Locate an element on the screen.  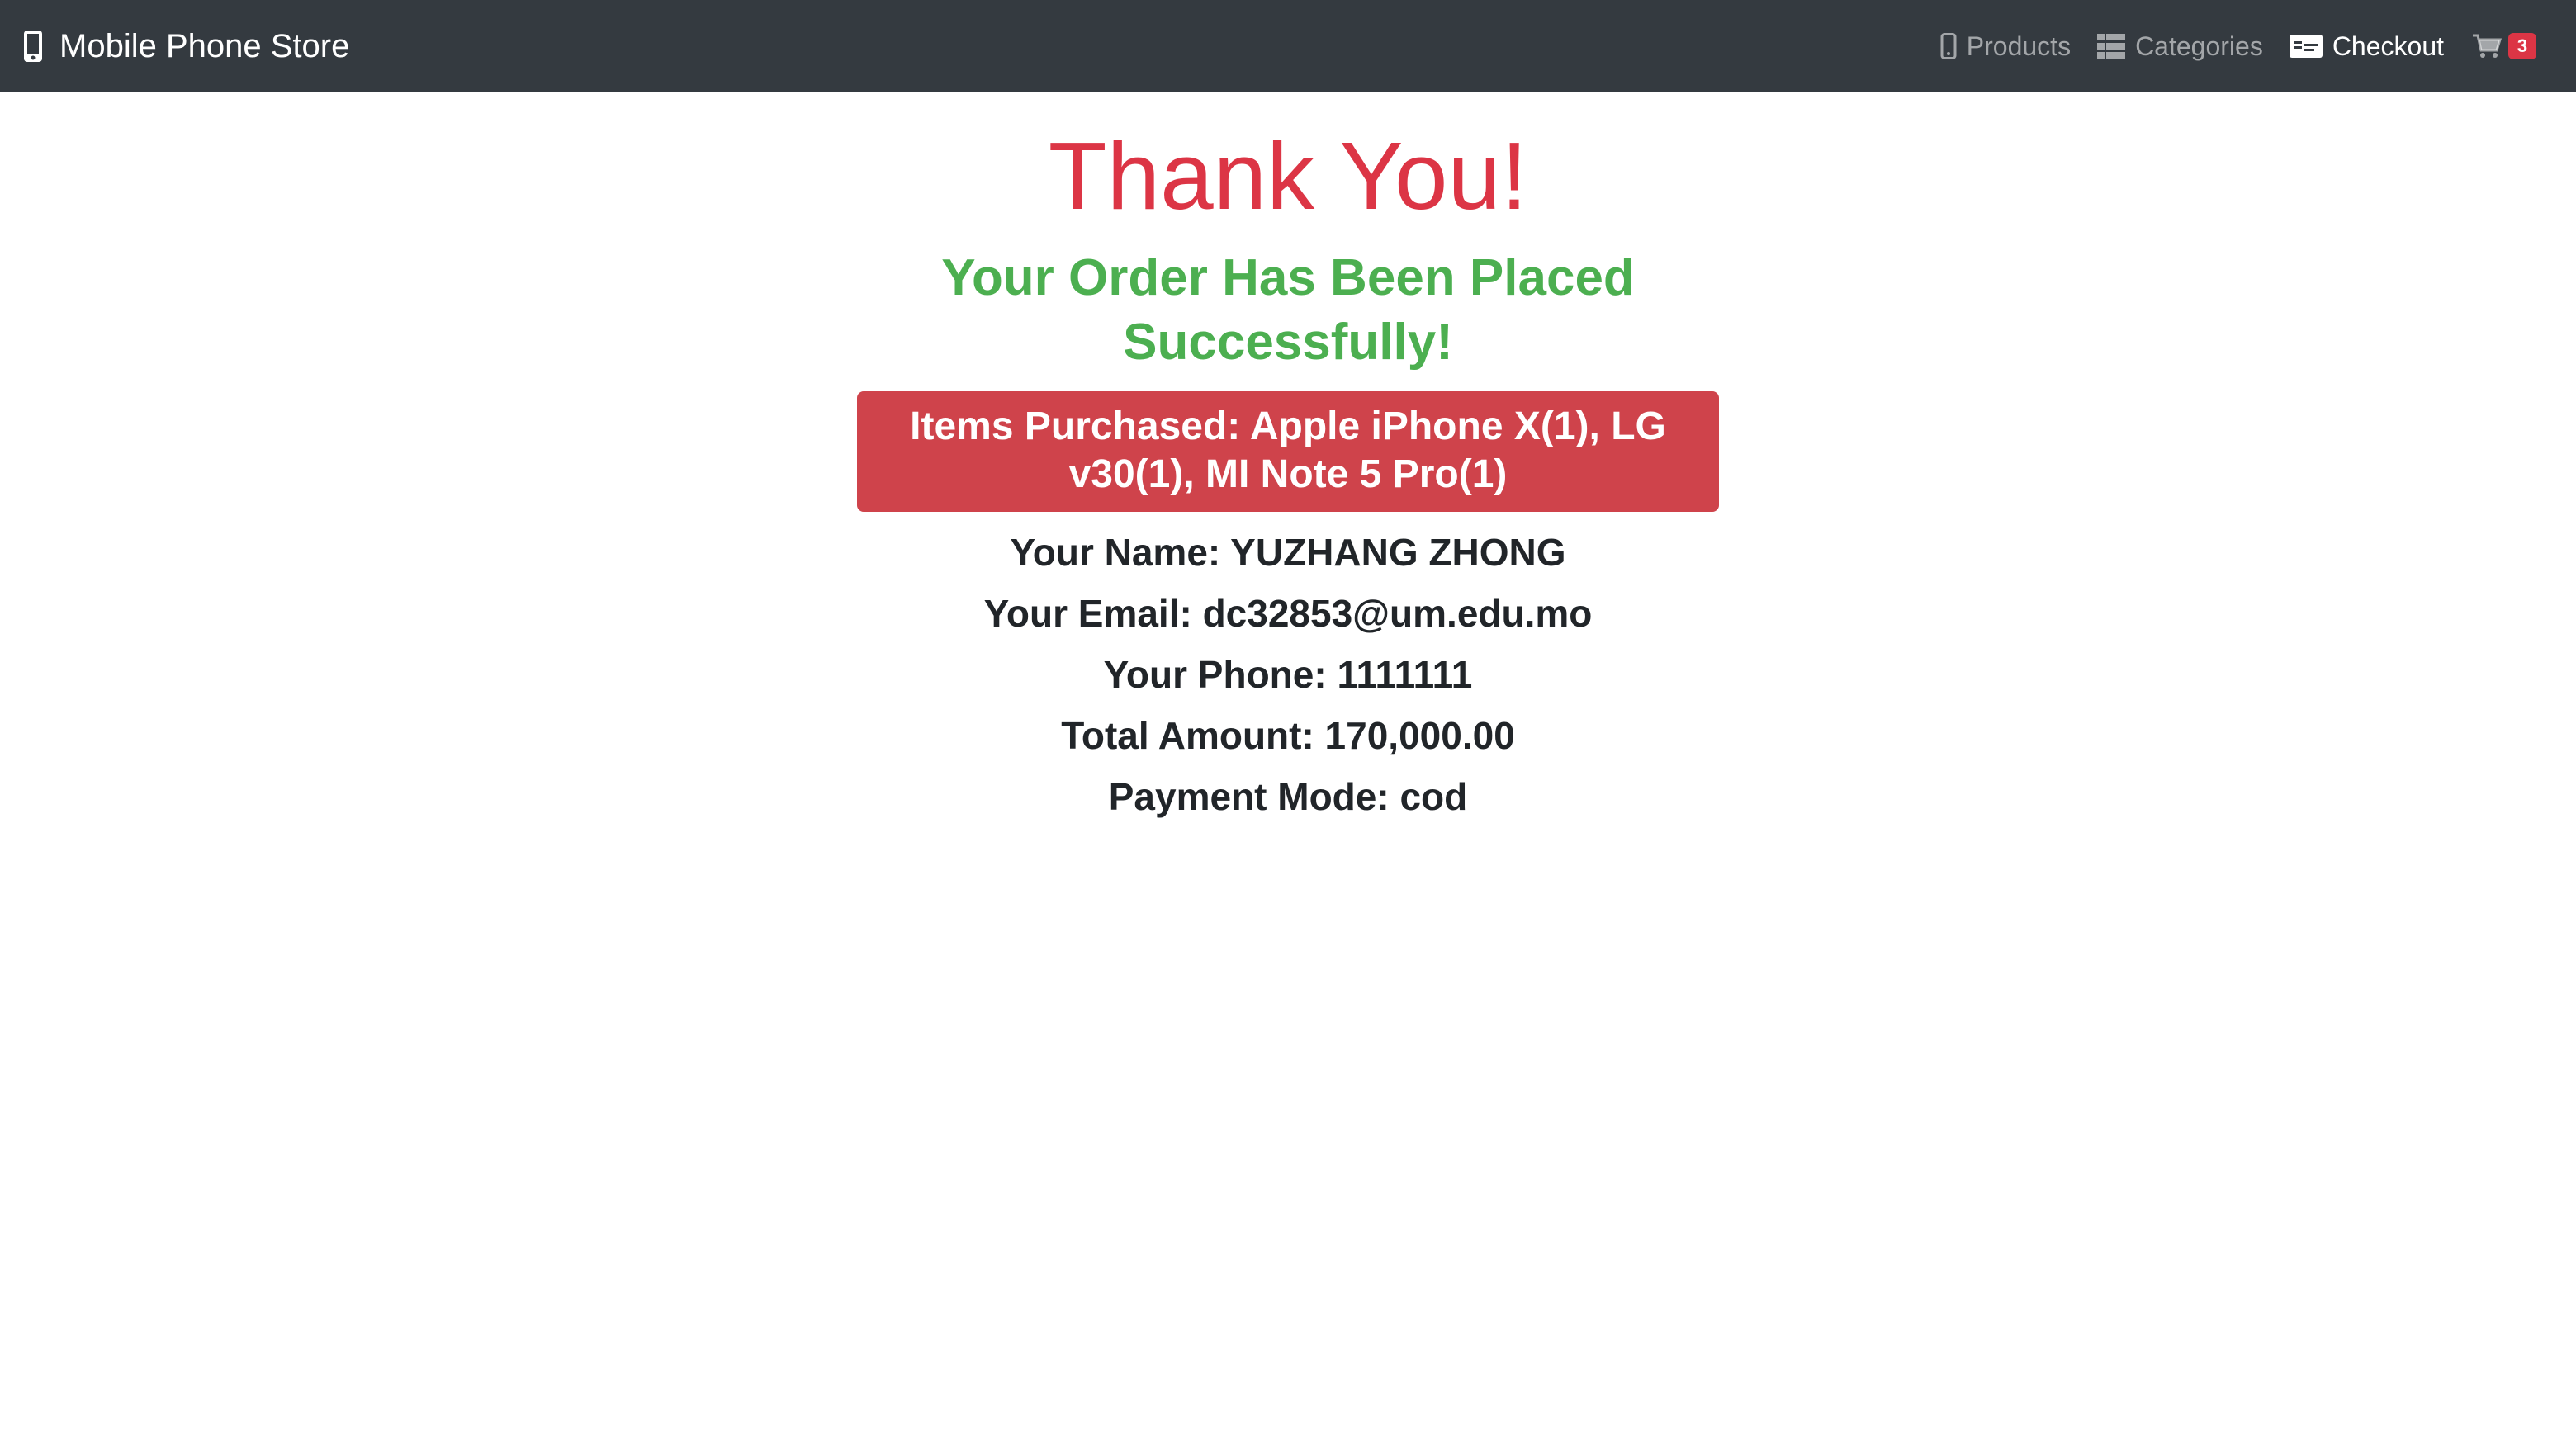
nav-checkout: Checkout is located at coordinates (2366, 46).